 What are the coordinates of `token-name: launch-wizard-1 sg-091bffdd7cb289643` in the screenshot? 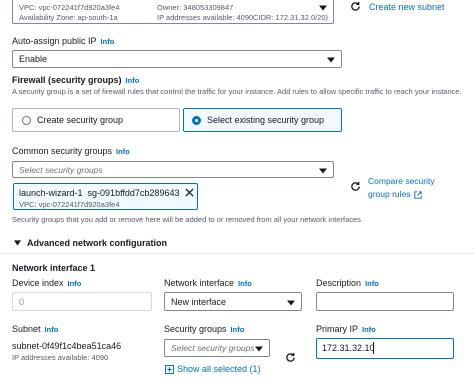 It's located at (99, 193).